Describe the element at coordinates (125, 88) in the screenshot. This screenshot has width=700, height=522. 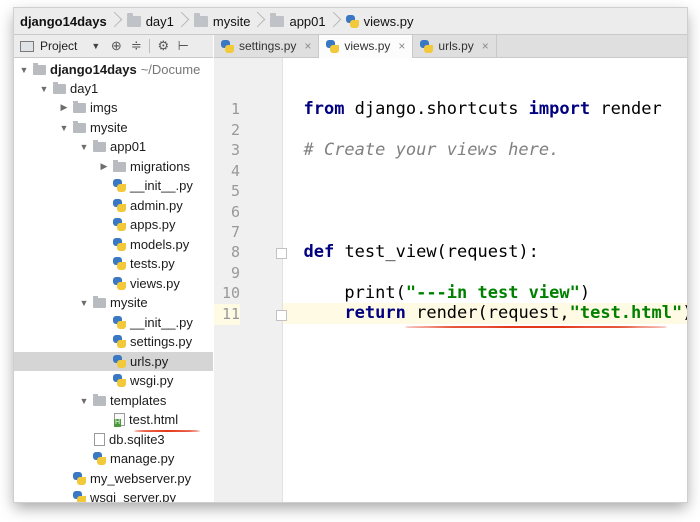
I see `tree-item-day1: ▼ day1` at that location.